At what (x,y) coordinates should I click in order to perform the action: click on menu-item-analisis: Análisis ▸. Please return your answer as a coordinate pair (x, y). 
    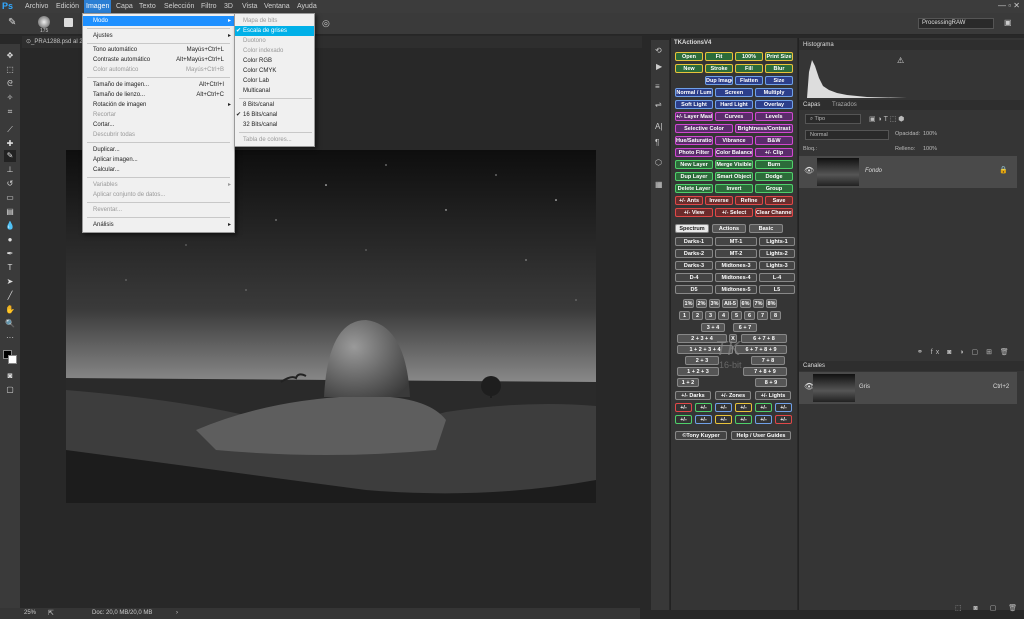
    Looking at the image, I should click on (158, 225).